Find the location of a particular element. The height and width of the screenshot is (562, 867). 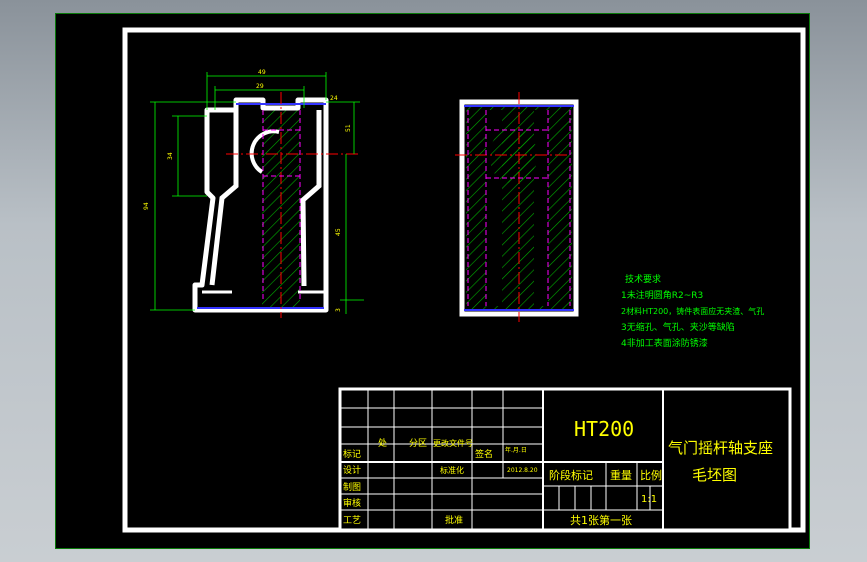

weight-label: 重量 is located at coordinates (621, 475).